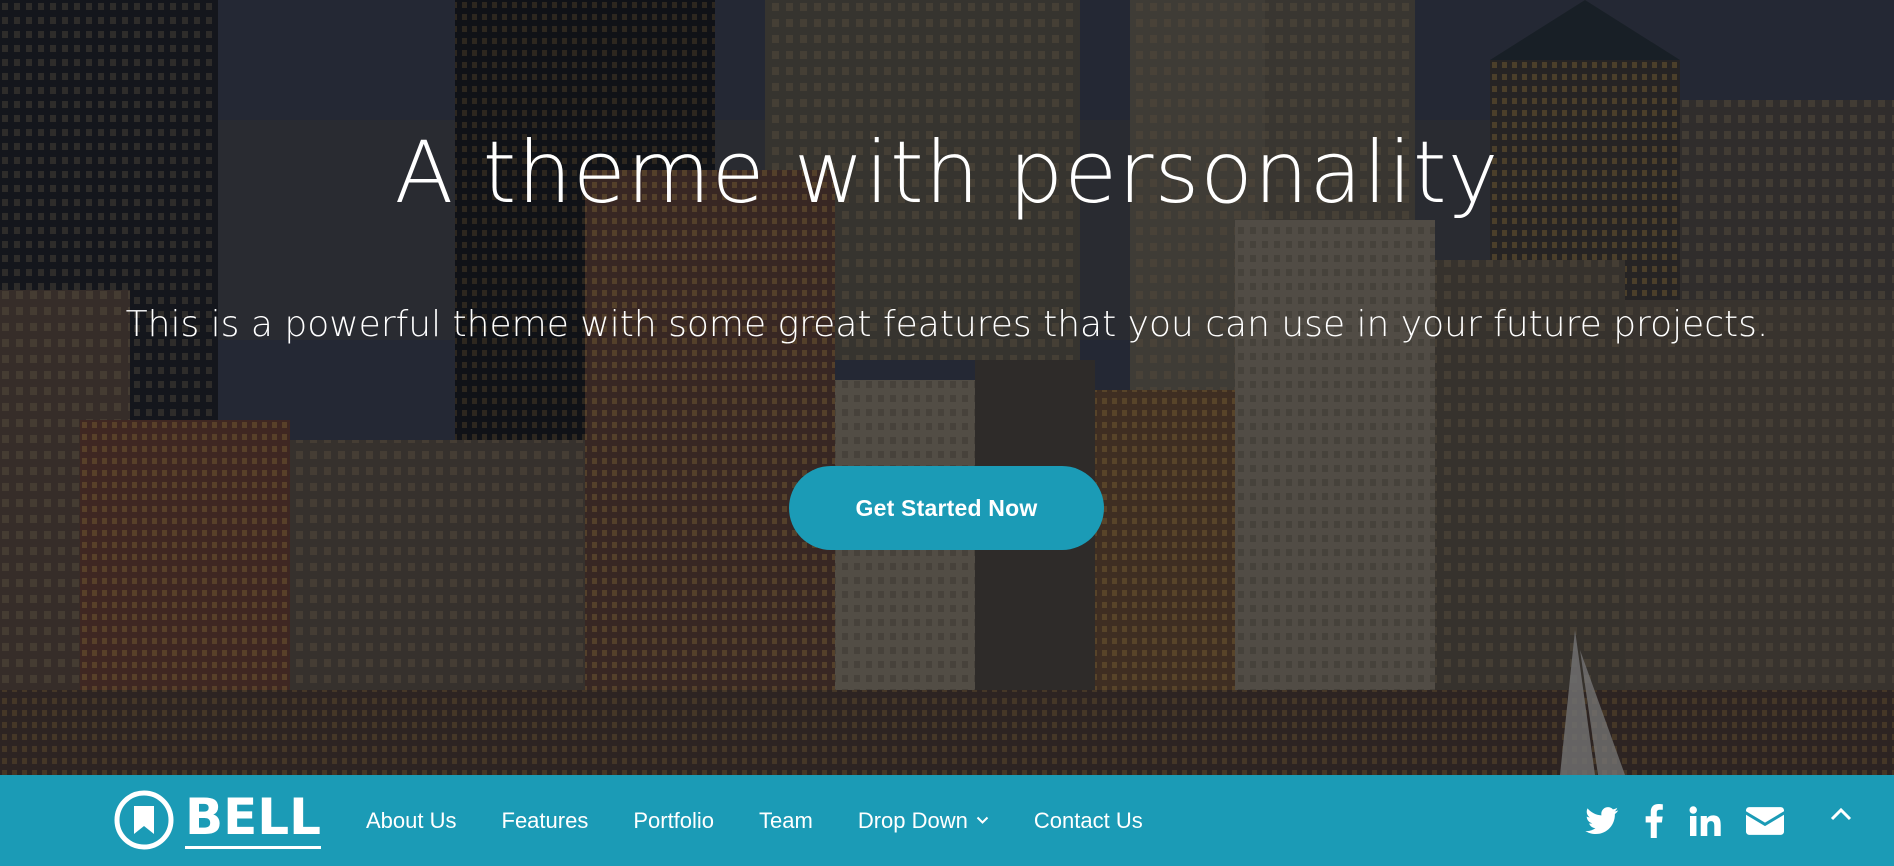 The image size is (1894, 866). I want to click on chevron-up-icon, so click(1841, 815).